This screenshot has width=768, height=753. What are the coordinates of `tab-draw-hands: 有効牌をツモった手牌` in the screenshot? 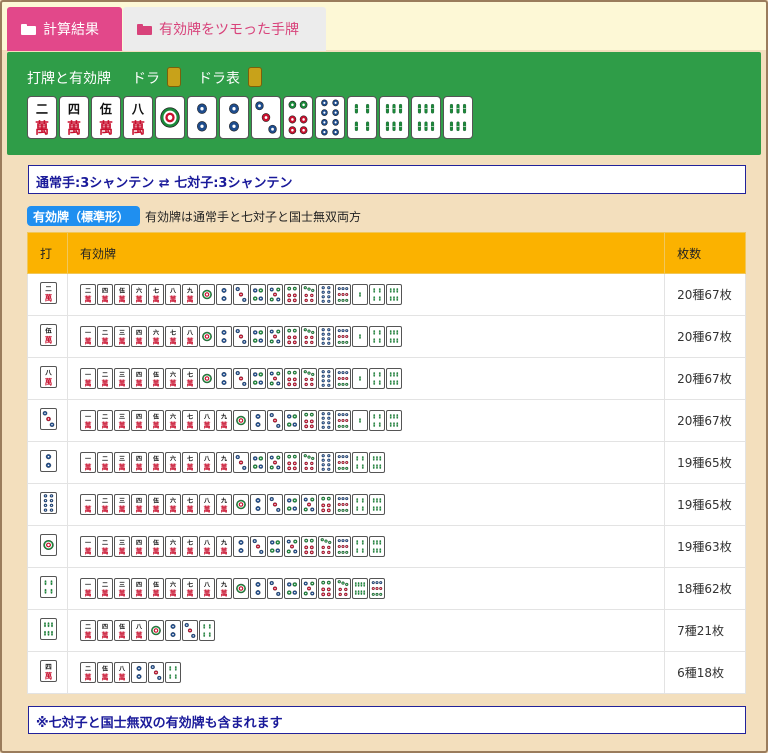 It's located at (224, 29).